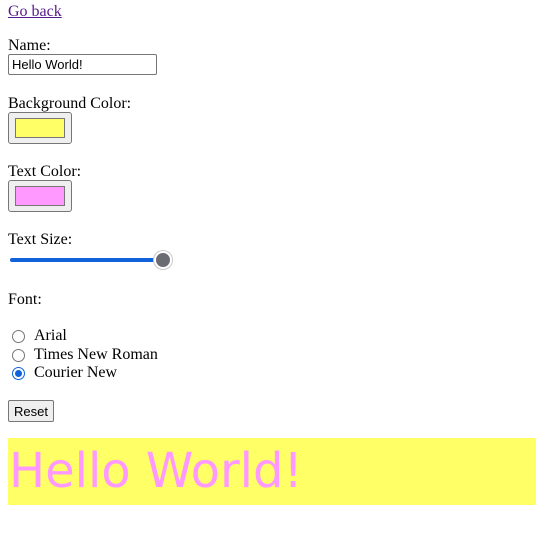 The image size is (536, 536). I want to click on font-option-courier-new: Courier New, so click(64, 373).